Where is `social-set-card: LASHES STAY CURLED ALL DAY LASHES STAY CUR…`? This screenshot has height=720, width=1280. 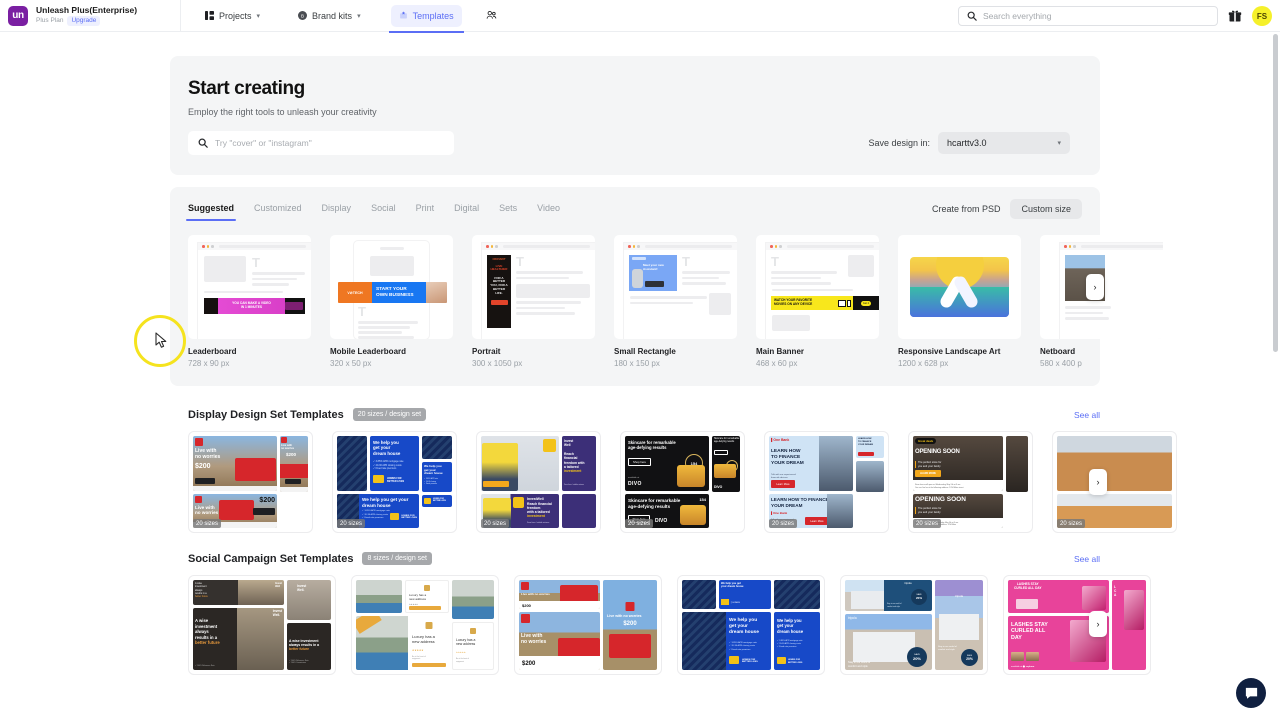
social-set-card: LASHES STAY CURLED ALL DAY LASHES STAY CUR… is located at coordinates (1077, 625).